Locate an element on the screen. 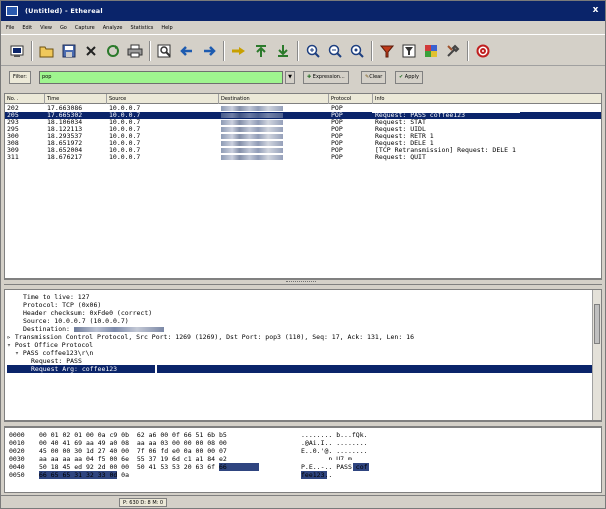  packet-row: 311 18.676217 10.0.0.7 POP Request: QUIT is located at coordinates (303, 157).